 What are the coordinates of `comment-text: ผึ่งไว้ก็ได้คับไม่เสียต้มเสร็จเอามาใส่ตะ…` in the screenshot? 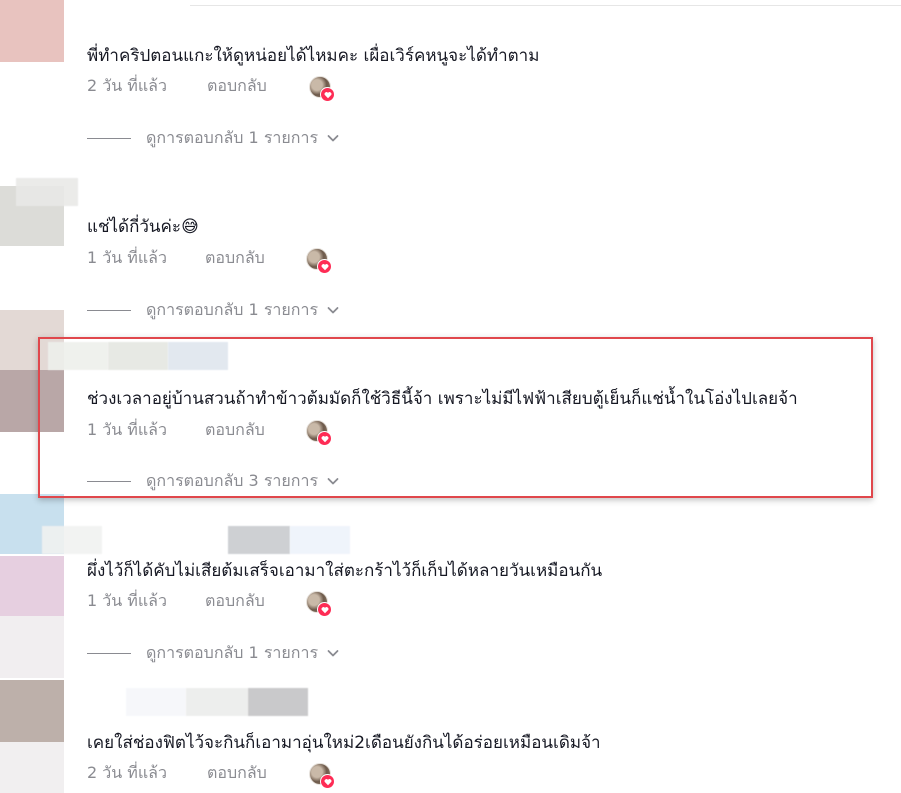 It's located at (345, 571).